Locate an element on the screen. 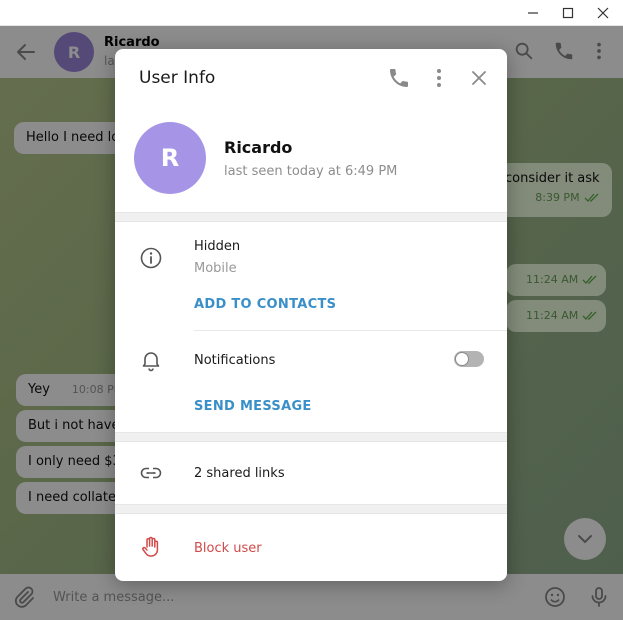  send-message-button: SEND MESSAGE is located at coordinates (253, 406).